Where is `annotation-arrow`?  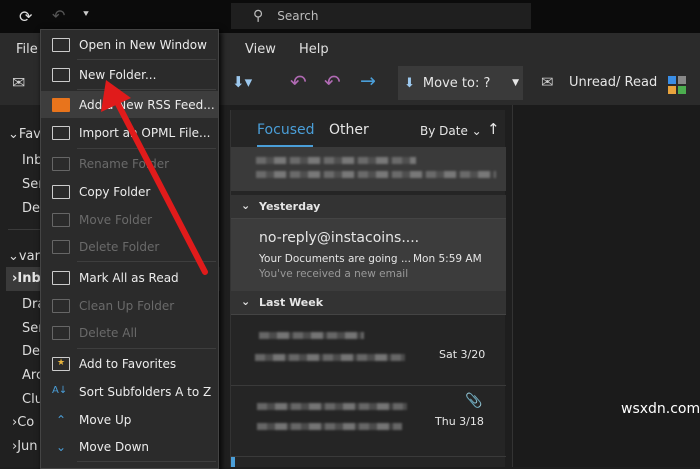 annotation-arrow is located at coordinates (154, 177).